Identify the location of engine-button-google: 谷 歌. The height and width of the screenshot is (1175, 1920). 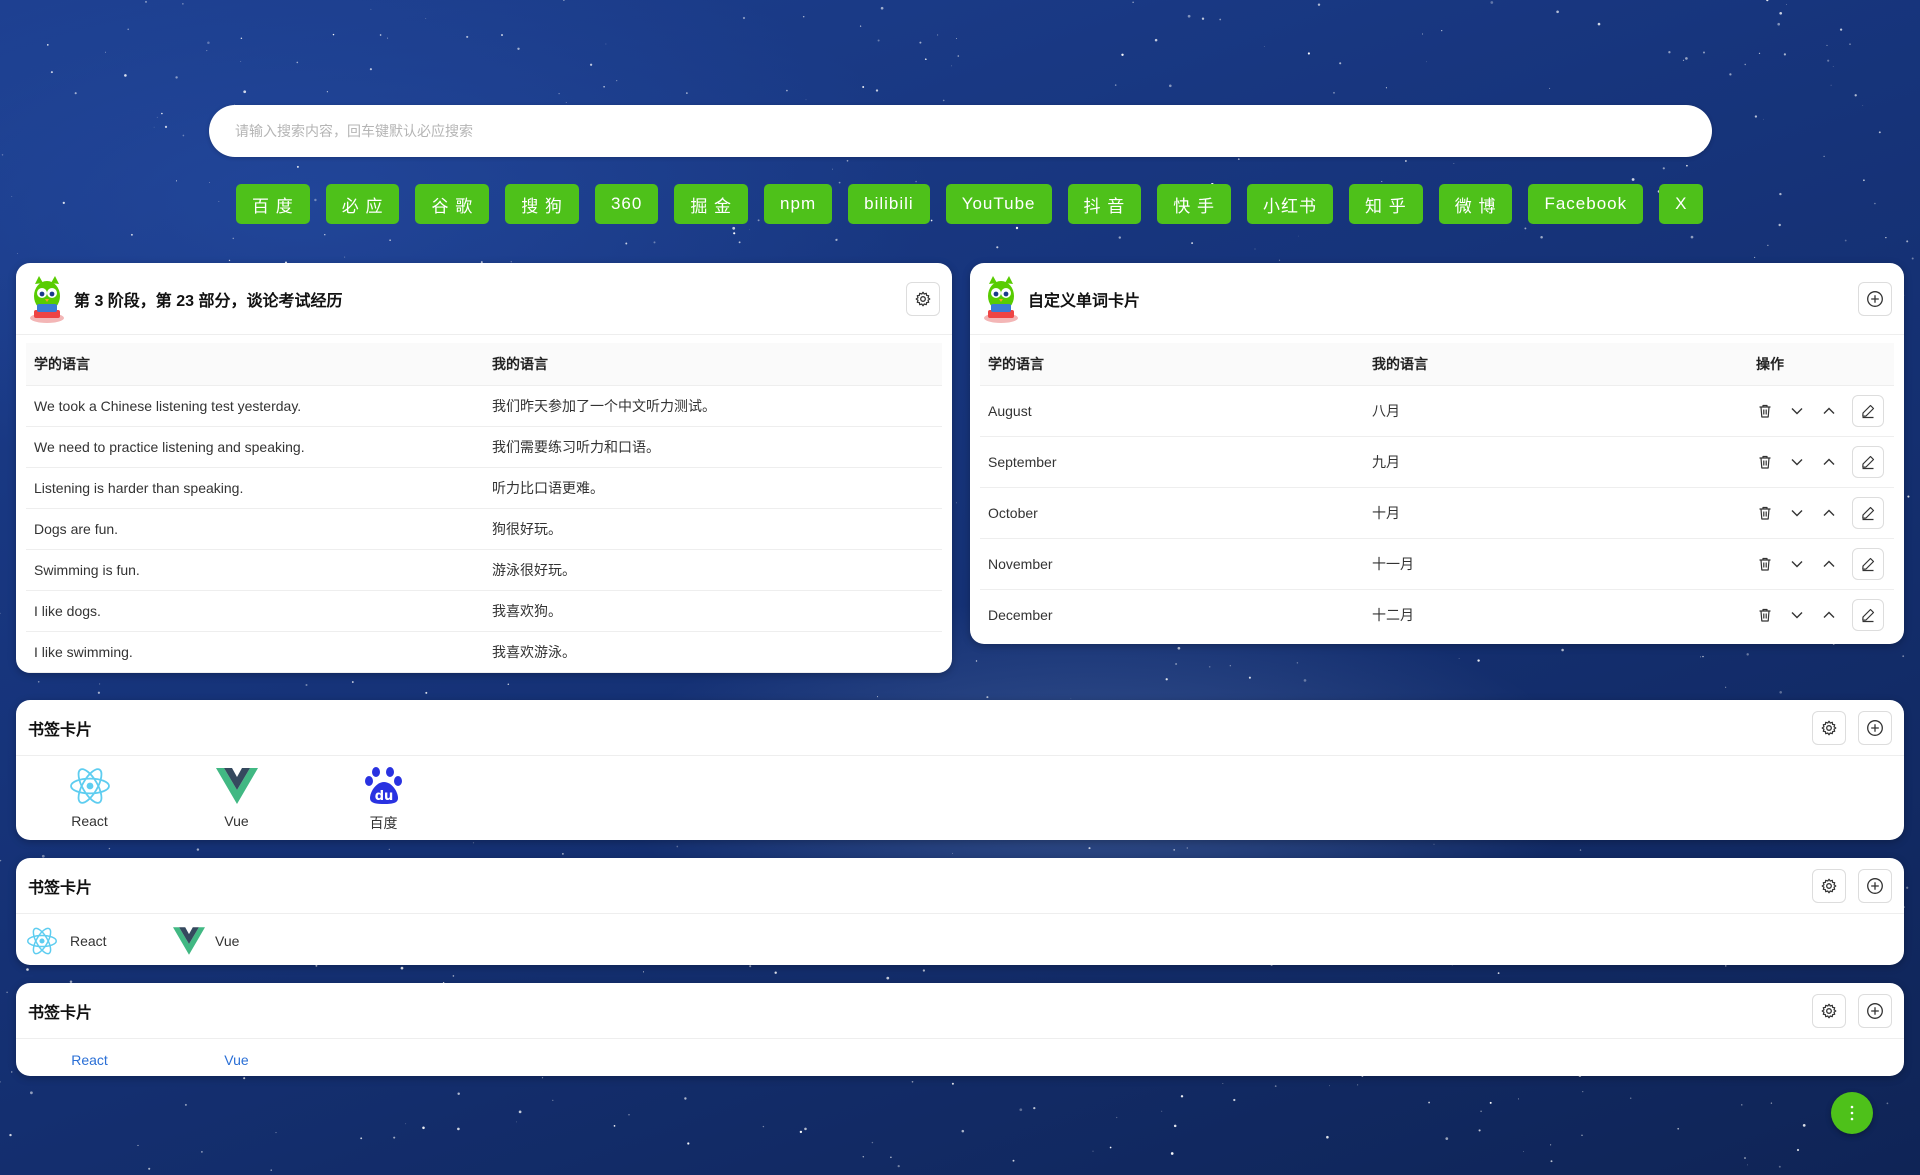
(452, 204).